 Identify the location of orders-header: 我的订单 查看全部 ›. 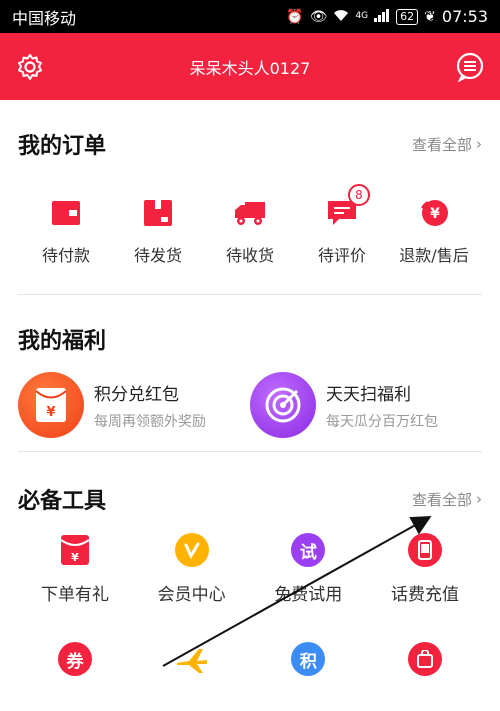
(250, 144).